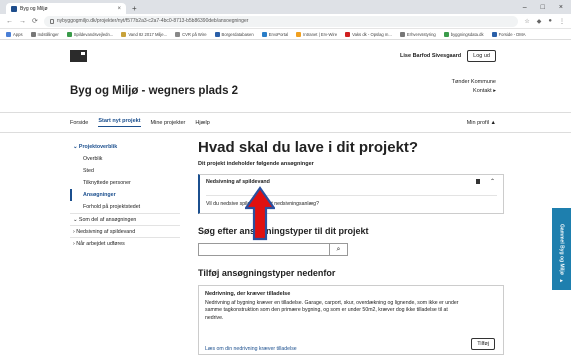  What do you see at coordinates (125, 219) in the screenshot?
I see `sidebar-section-del: ⌄ Som del af ansøgningen` at bounding box center [125, 219].